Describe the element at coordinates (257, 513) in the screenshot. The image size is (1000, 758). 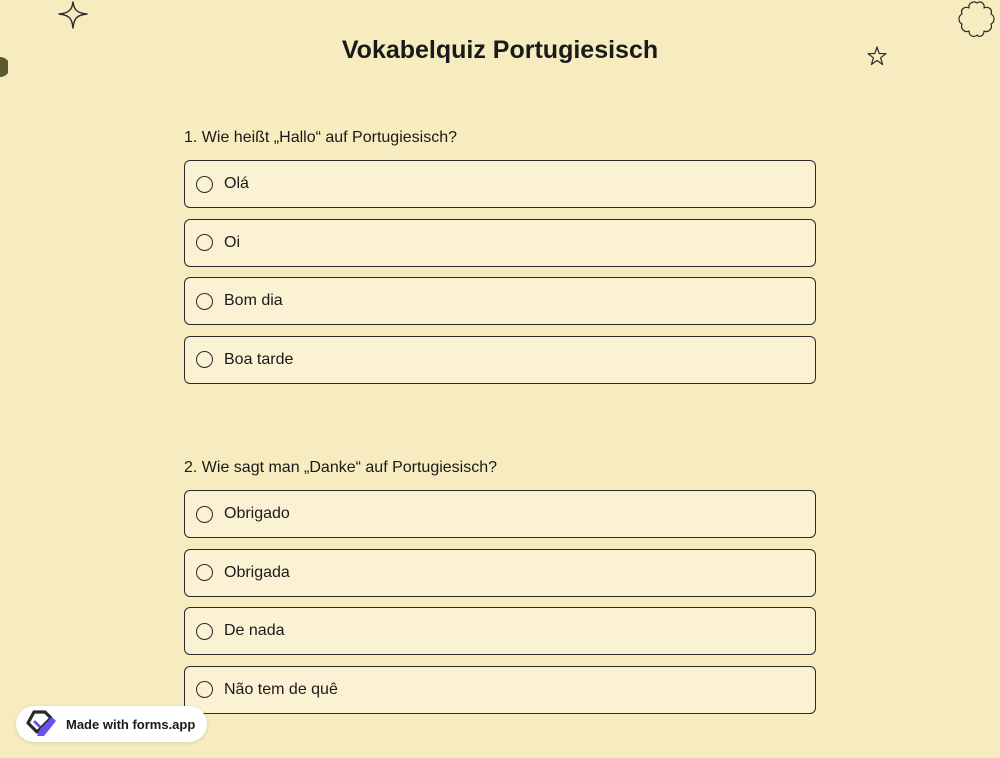
I see `option-label: Obrigado` at that location.